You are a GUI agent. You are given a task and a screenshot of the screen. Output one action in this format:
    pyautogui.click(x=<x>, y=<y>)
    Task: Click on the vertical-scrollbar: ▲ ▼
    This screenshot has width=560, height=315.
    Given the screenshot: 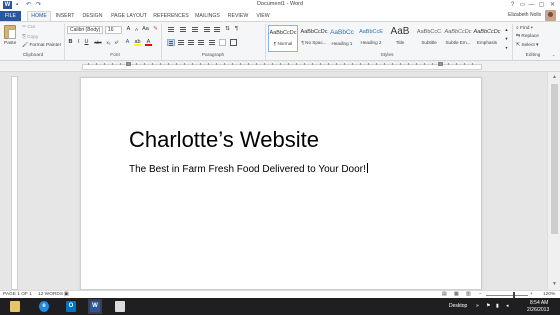 What is the action you would take?
    pyautogui.click(x=553, y=181)
    